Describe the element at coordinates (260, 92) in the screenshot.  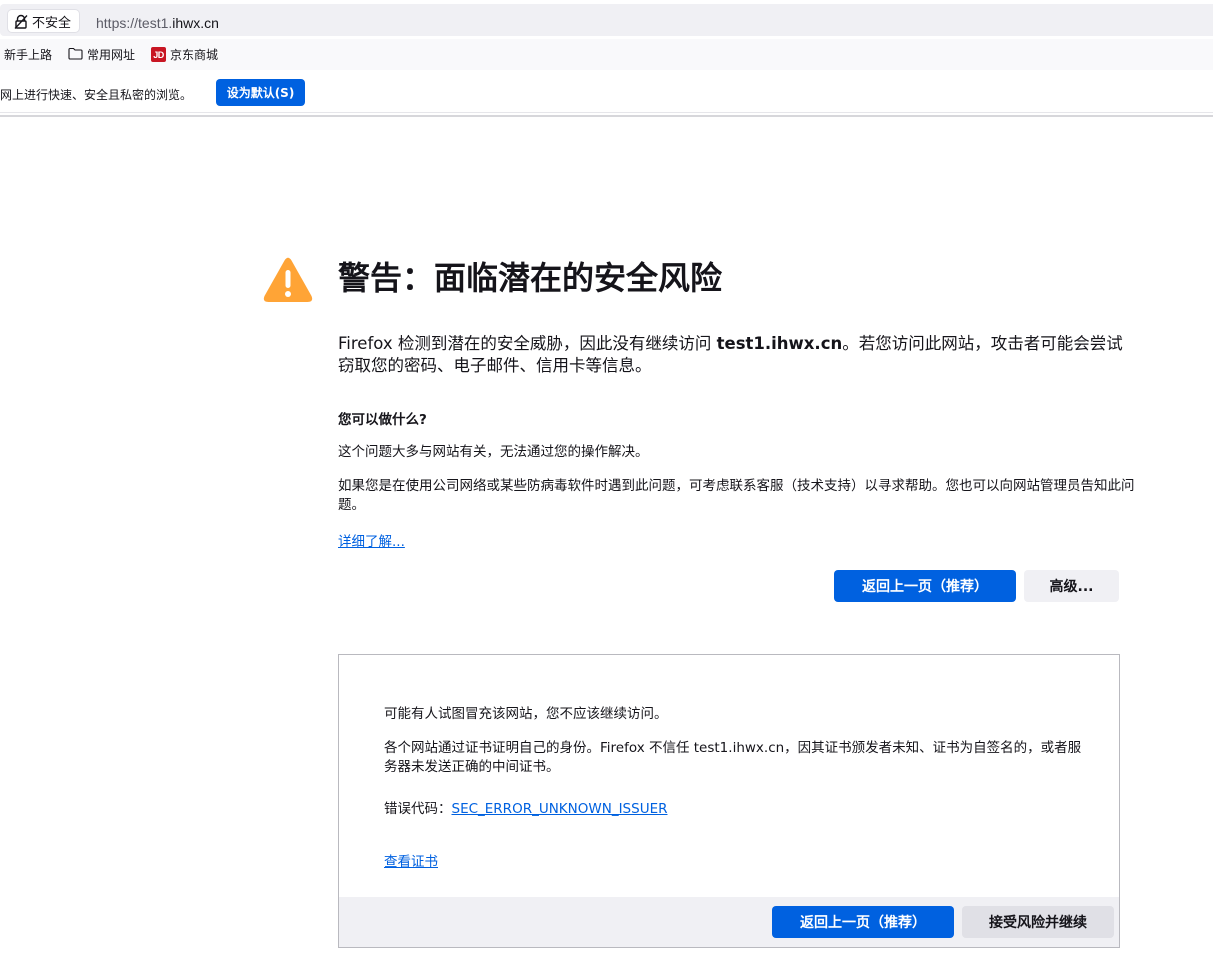
I see `set-default-button: 设为默认(S)` at that location.